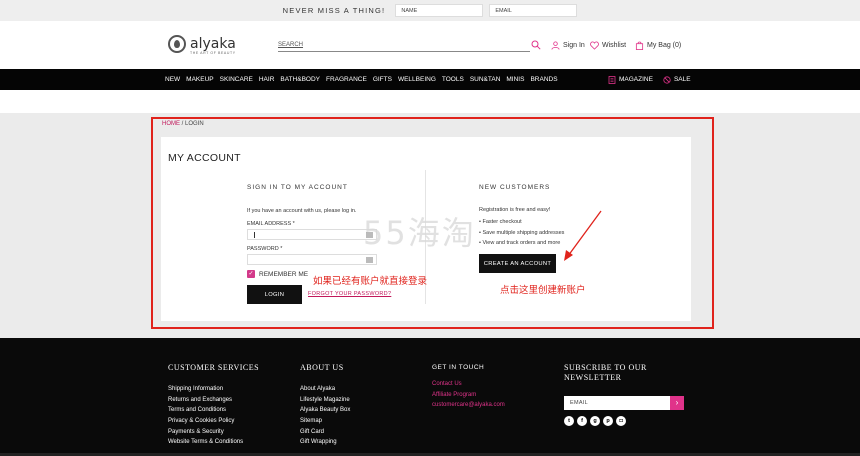  I want to click on topbar-name-input: NAME, so click(439, 10).